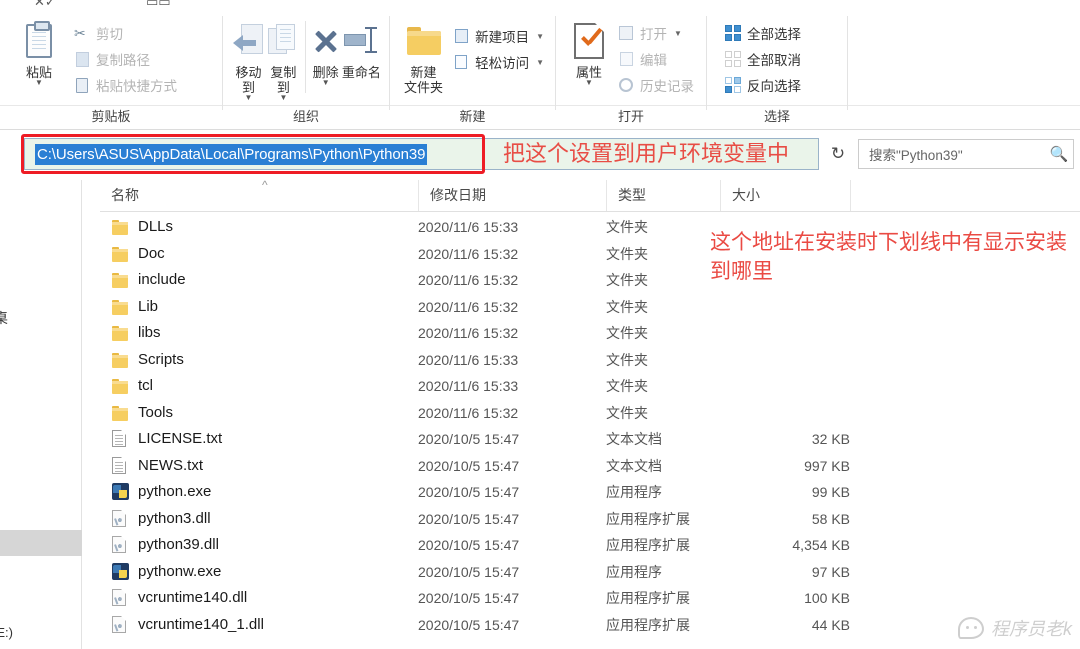 The height and width of the screenshot is (649, 1080). I want to click on file-name: Doc, so click(151, 254).